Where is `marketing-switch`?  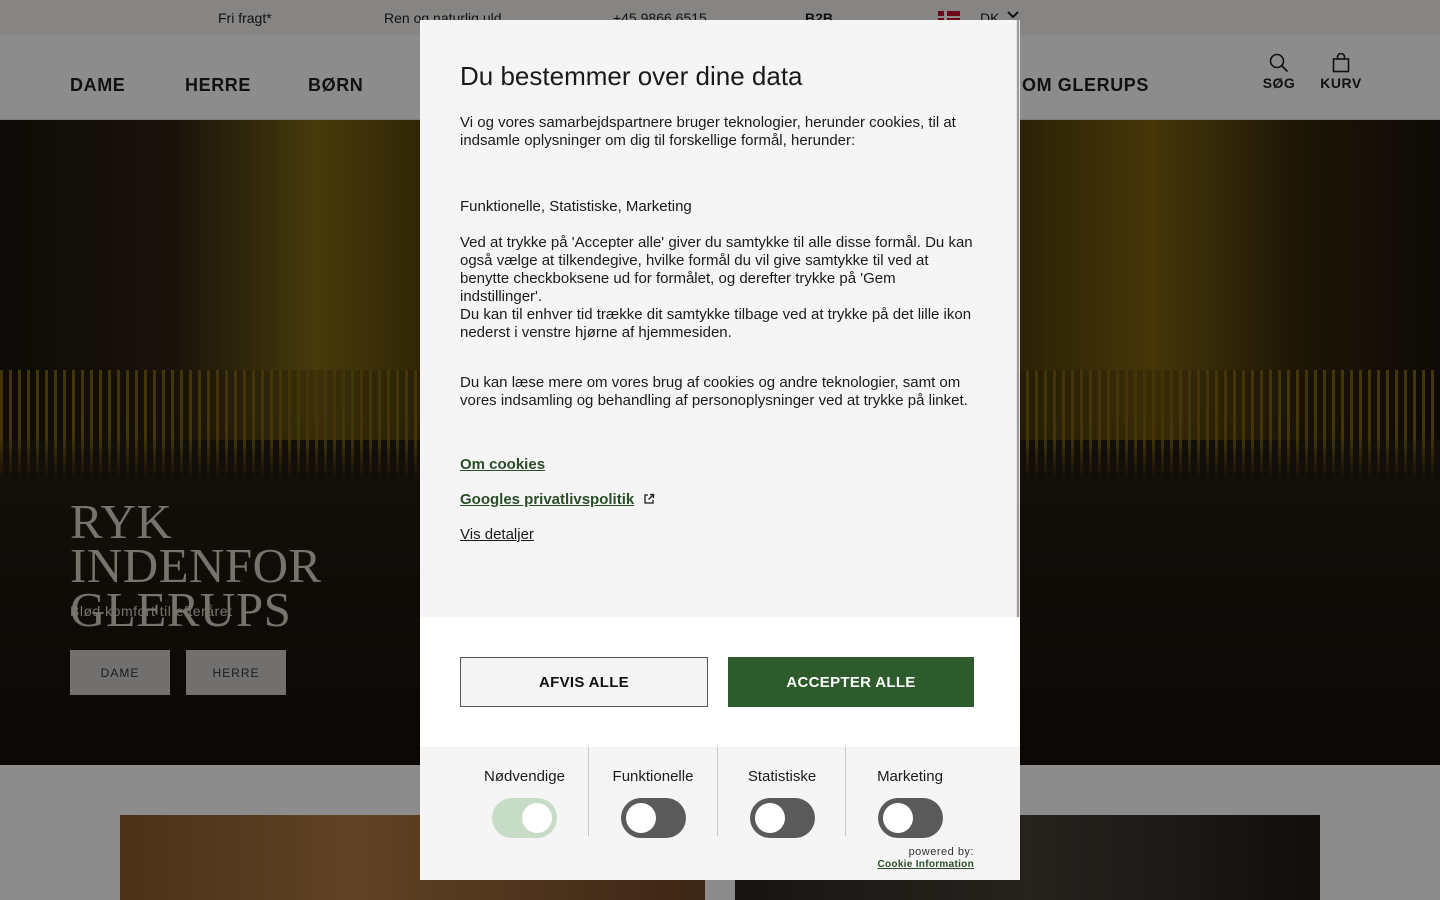 marketing-switch is located at coordinates (910, 818).